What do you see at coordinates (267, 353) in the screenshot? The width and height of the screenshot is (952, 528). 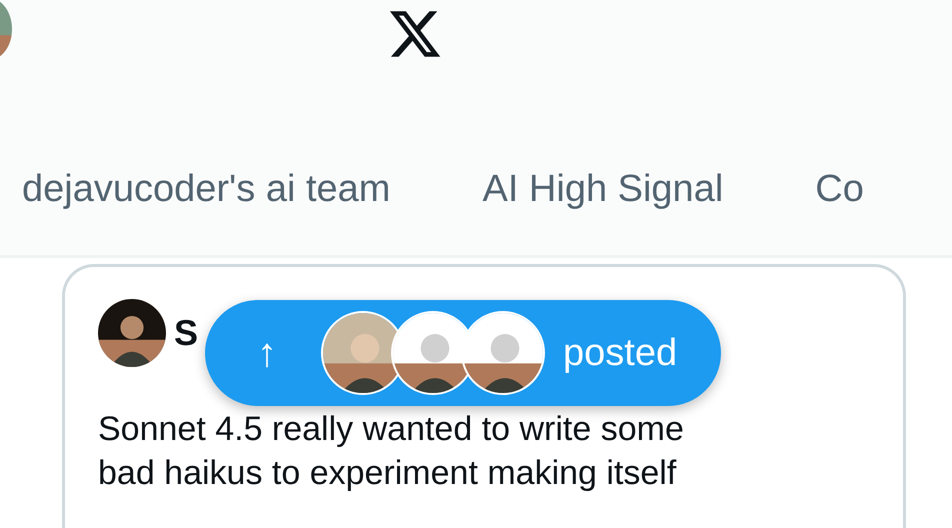 I see `arrow-icon: ↑` at bounding box center [267, 353].